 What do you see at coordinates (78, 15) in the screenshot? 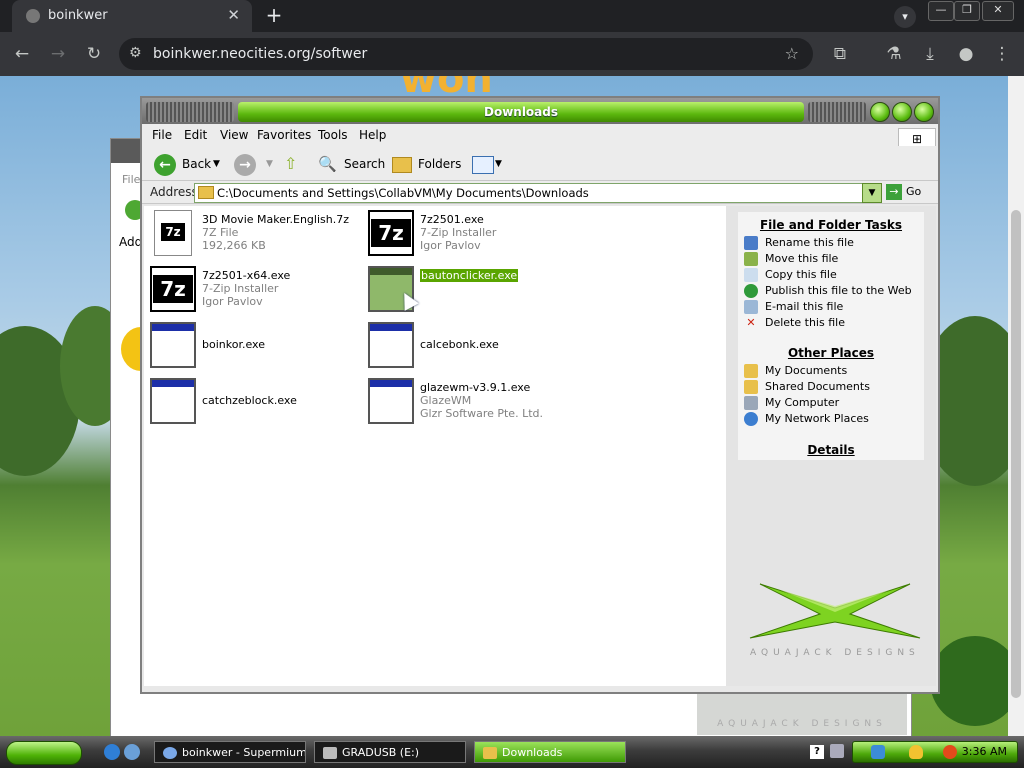
I see `tab-title: boinkwer` at bounding box center [78, 15].